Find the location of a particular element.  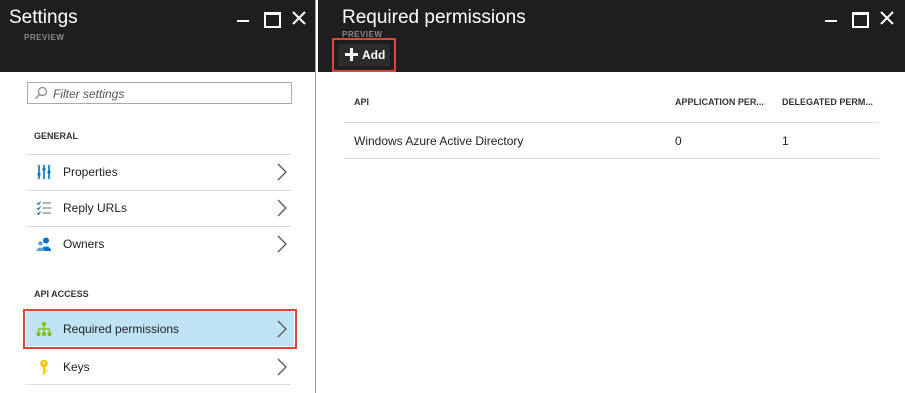

menu-item-label: Keys is located at coordinates (76, 367).